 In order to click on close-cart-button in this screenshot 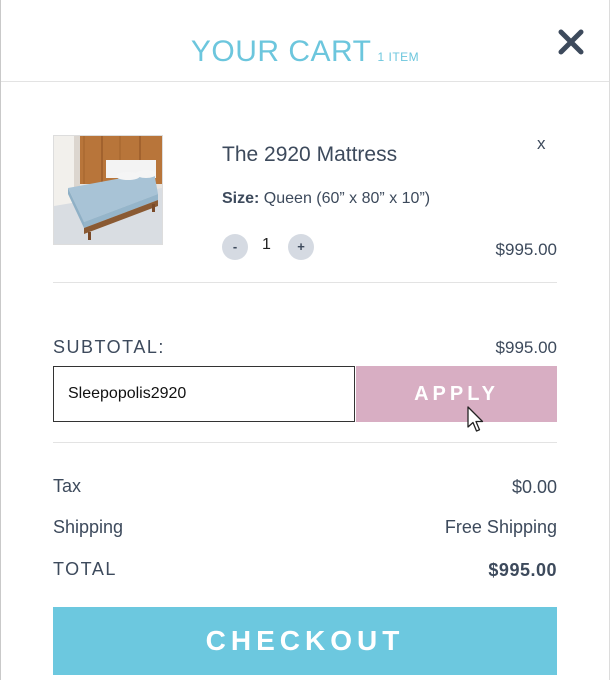, I will do `click(571, 42)`.